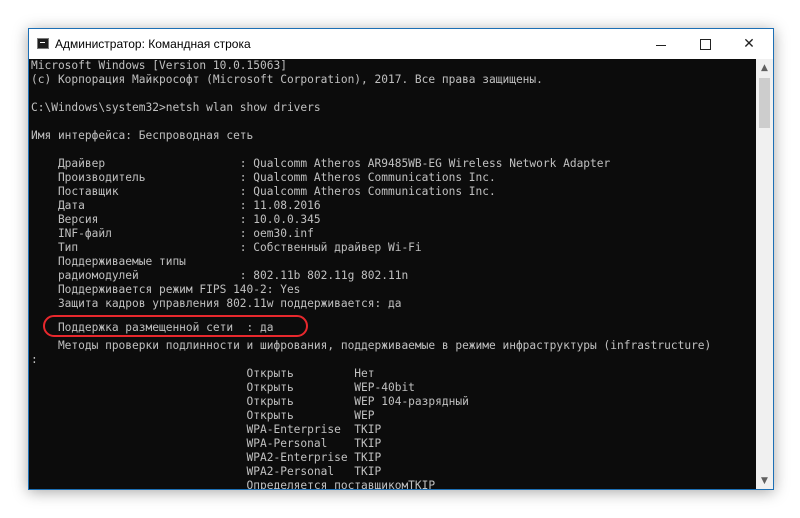 This screenshot has height=518, width=800. Describe the element at coordinates (206, 443) in the screenshot. I see `console-line: WPA-Personal TKIP` at that location.